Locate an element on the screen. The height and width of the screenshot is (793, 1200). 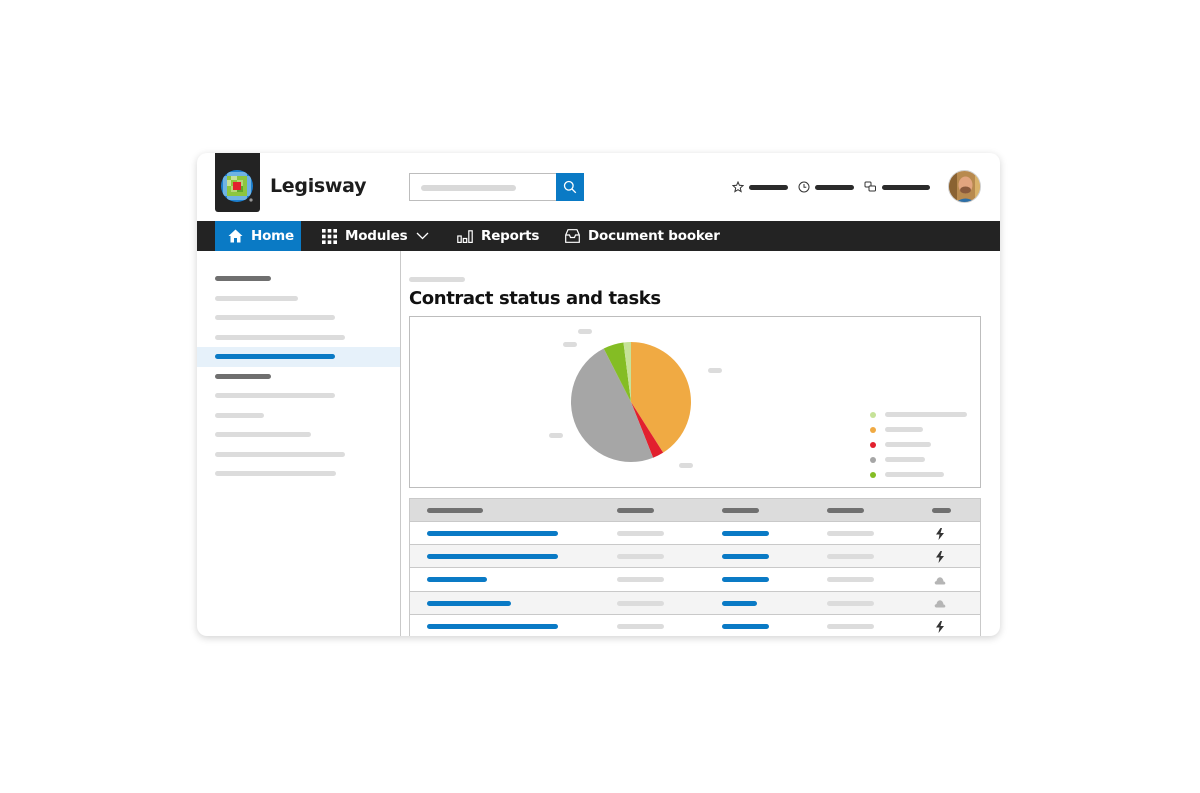
nav-home-label: Home is located at coordinates (272, 236).